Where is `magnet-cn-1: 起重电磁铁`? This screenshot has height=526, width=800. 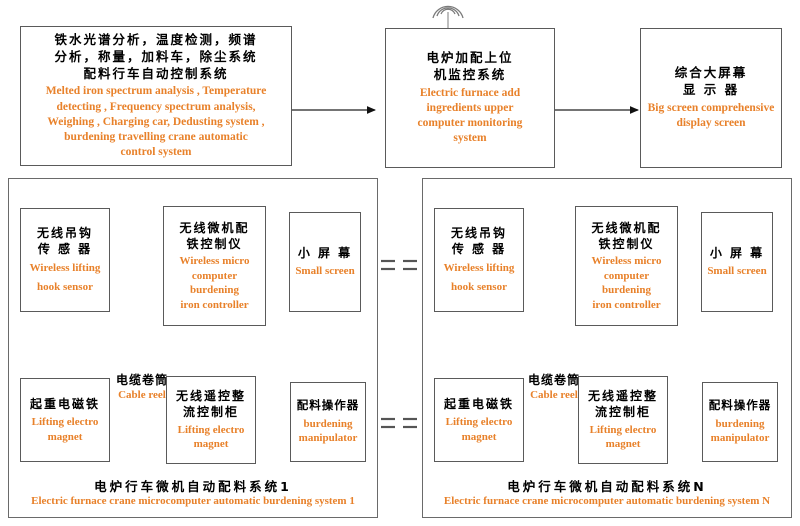 magnet-cn-1: 起重电磁铁 is located at coordinates (64, 403).